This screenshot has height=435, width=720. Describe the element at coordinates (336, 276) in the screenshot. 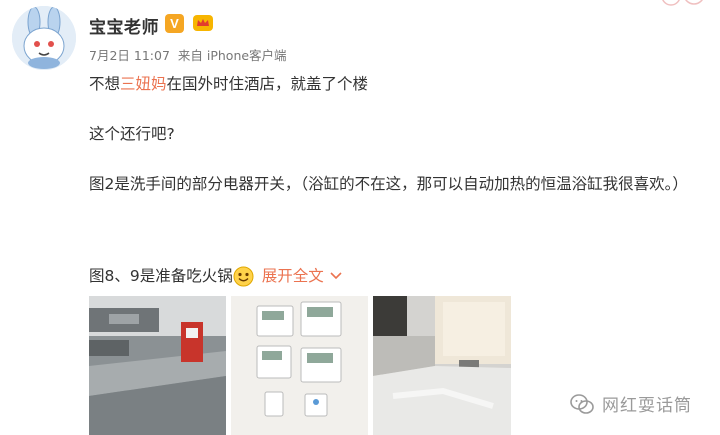

I see `chevron-down-icon` at that location.